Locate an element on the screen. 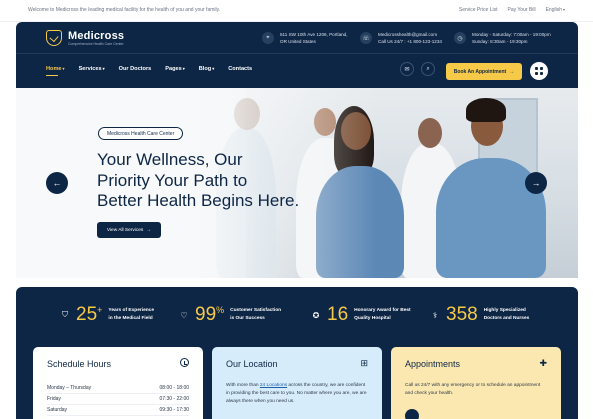 This screenshot has height=419, width=593. nav-item-blog: Blog▾ is located at coordinates (206, 71).